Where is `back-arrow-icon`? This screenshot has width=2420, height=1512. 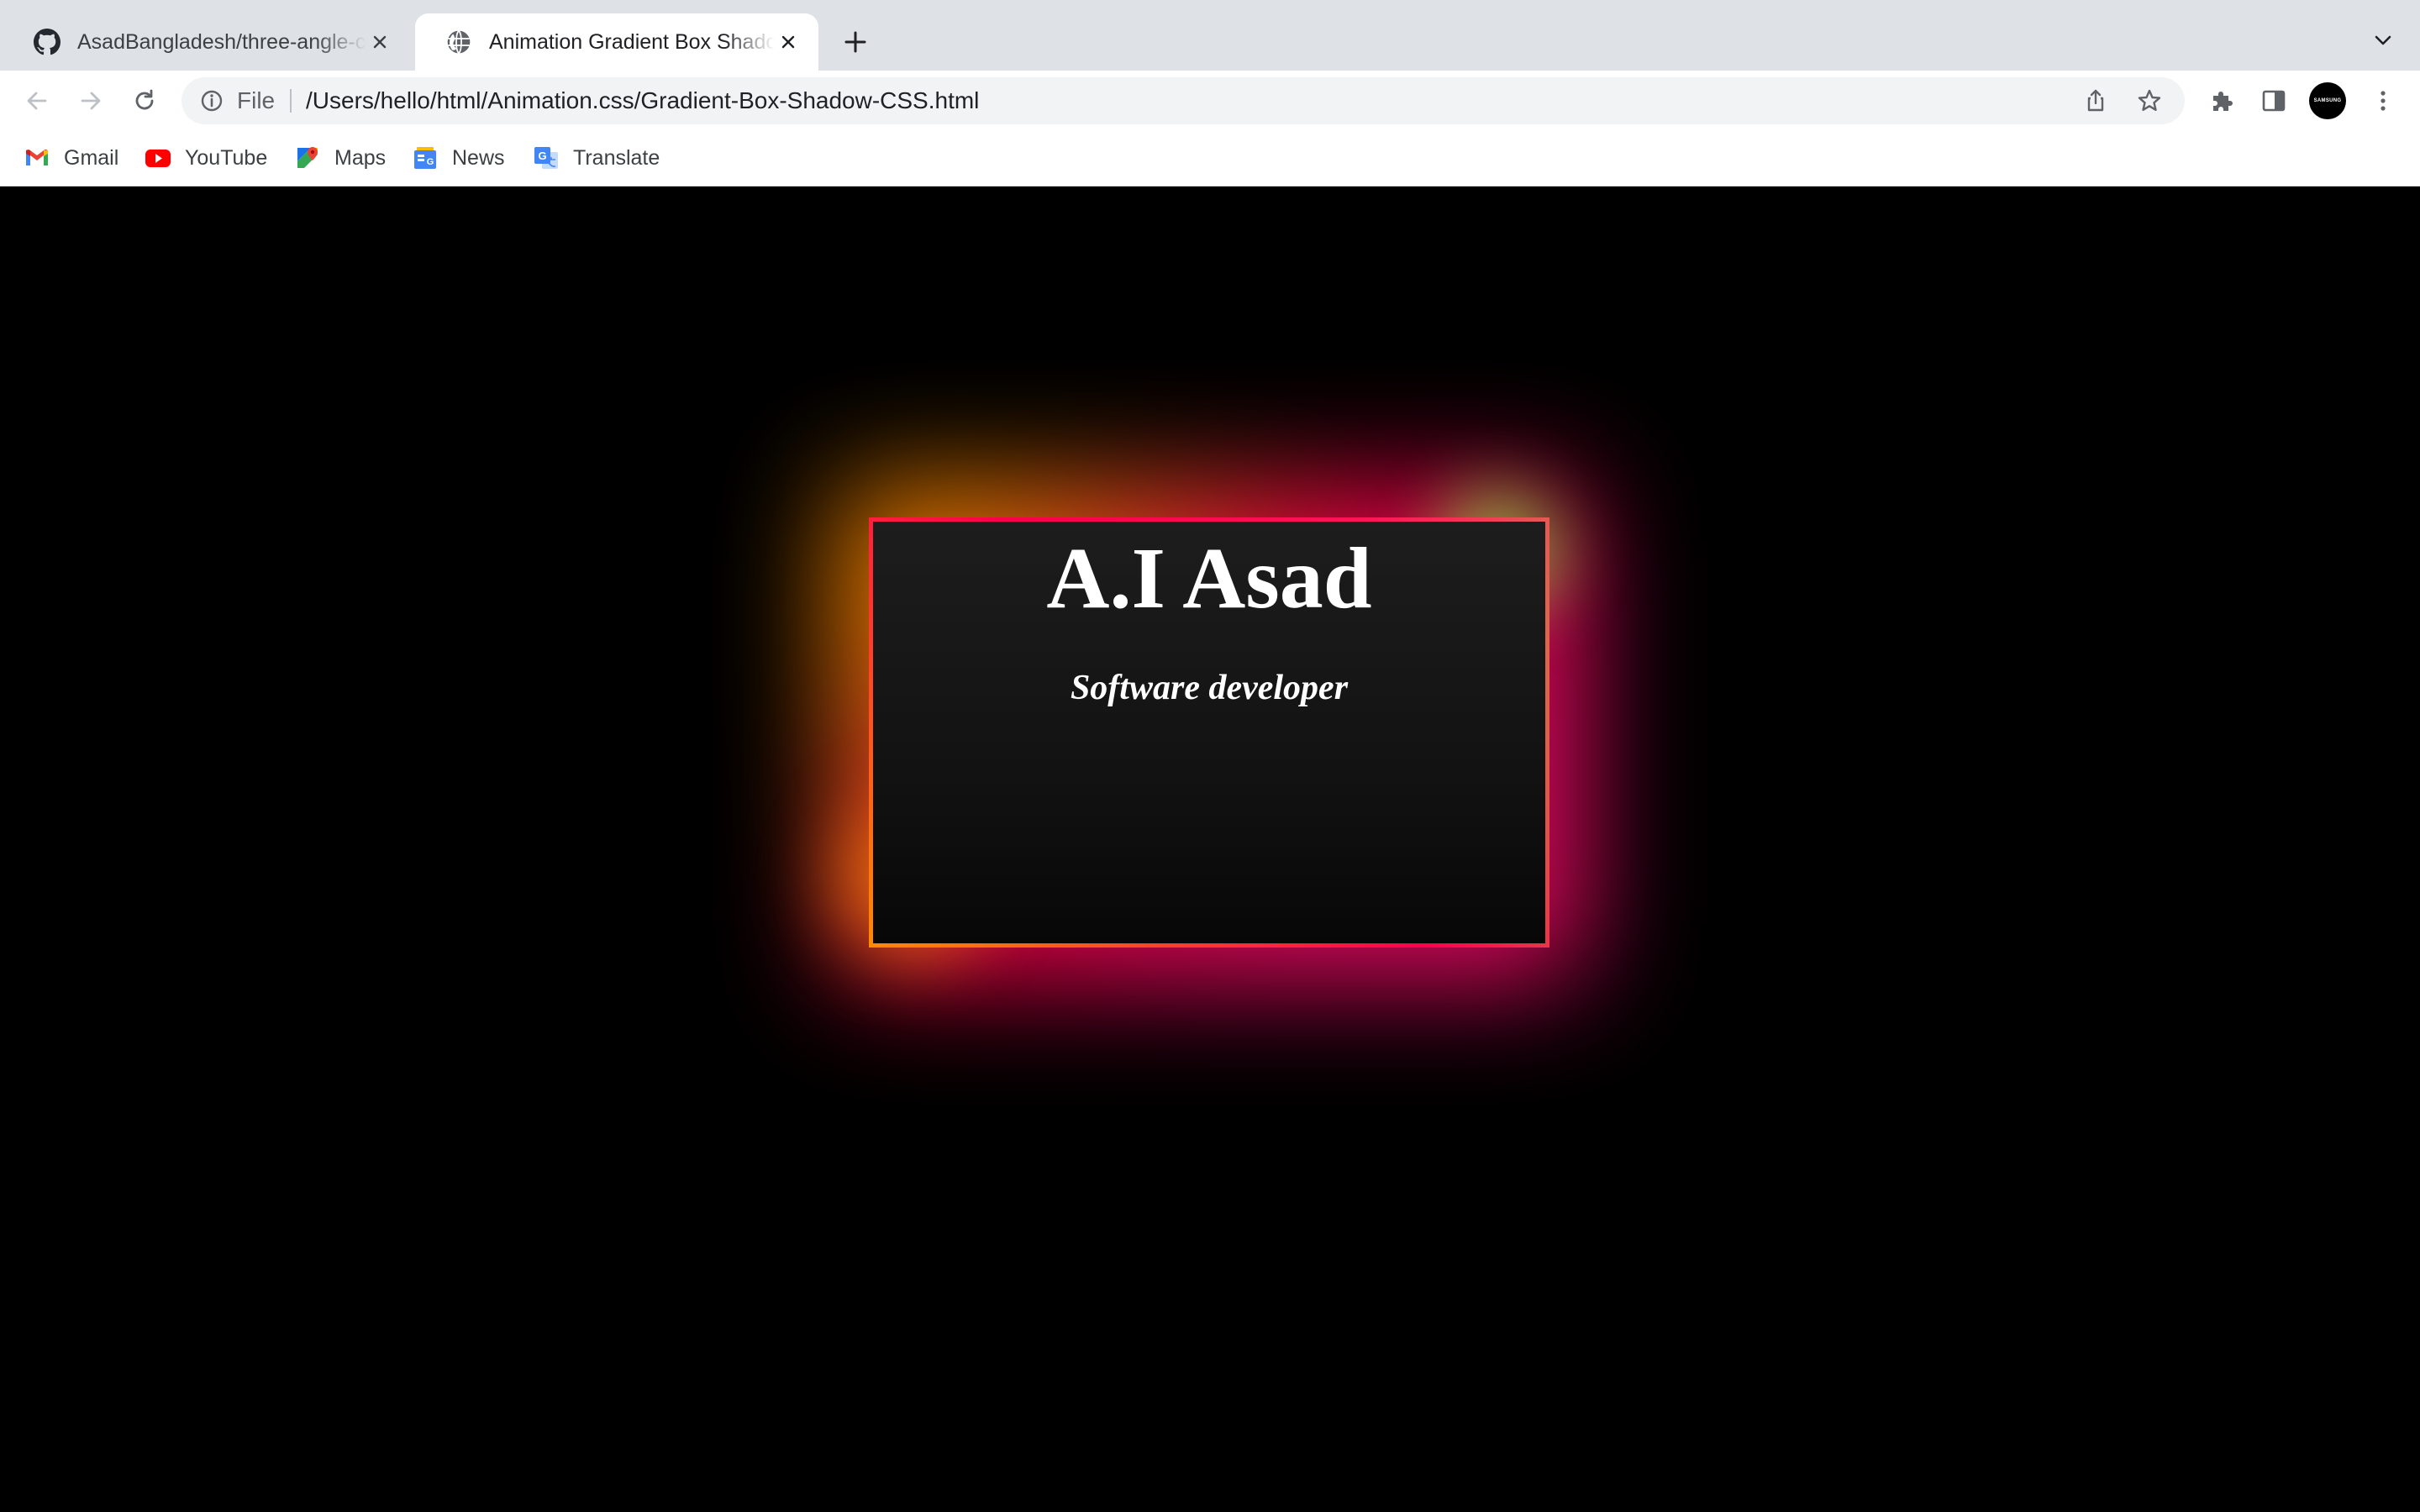 back-arrow-icon is located at coordinates (37, 101).